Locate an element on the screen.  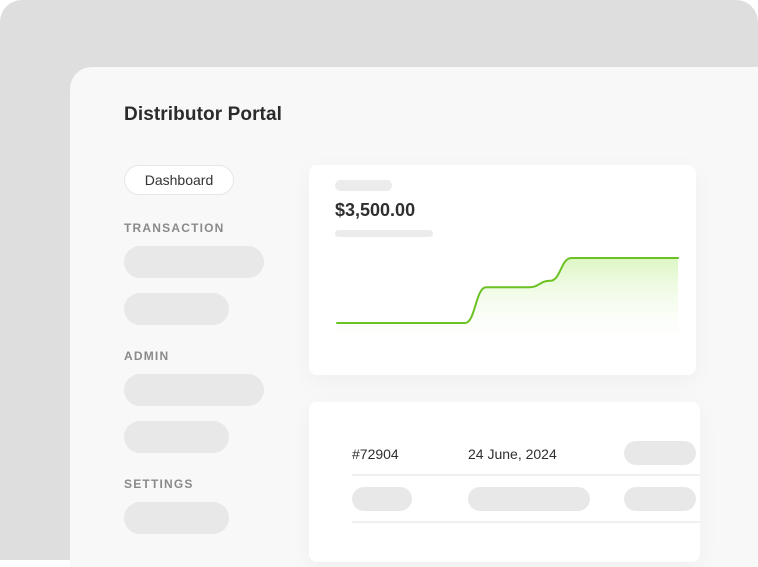
sidebar-item-dashboard: Dashboard is located at coordinates (179, 180).